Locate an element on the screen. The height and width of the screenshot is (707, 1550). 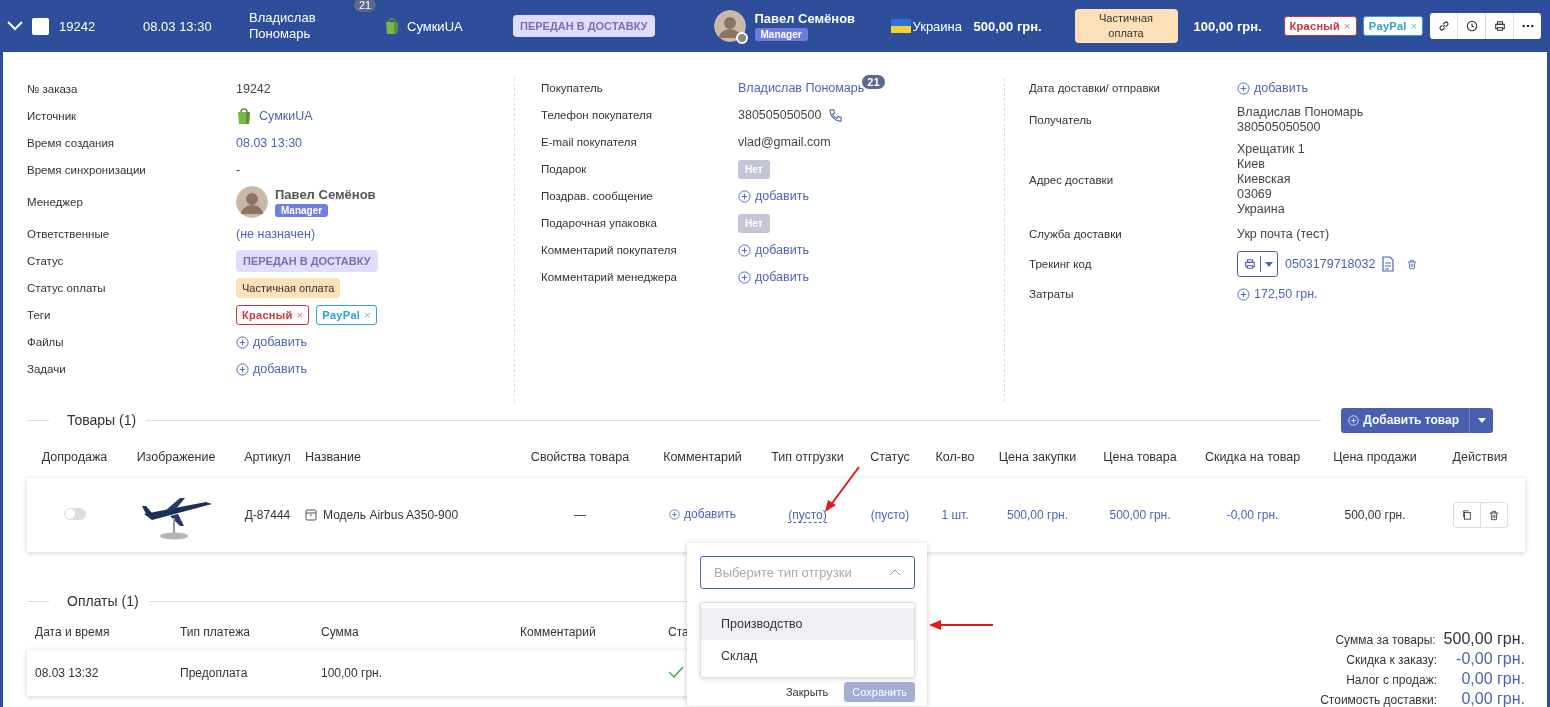
address-line: Киев is located at coordinates (1251, 164).